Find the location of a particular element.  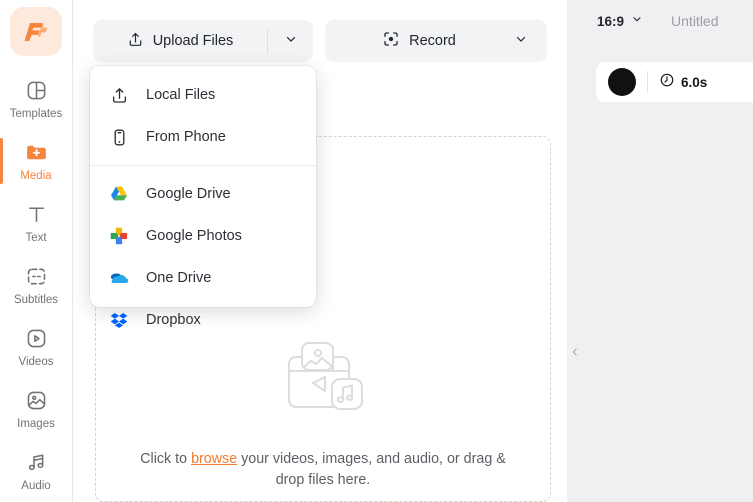

upload-files-primary: Upload Files is located at coordinates (180, 41).